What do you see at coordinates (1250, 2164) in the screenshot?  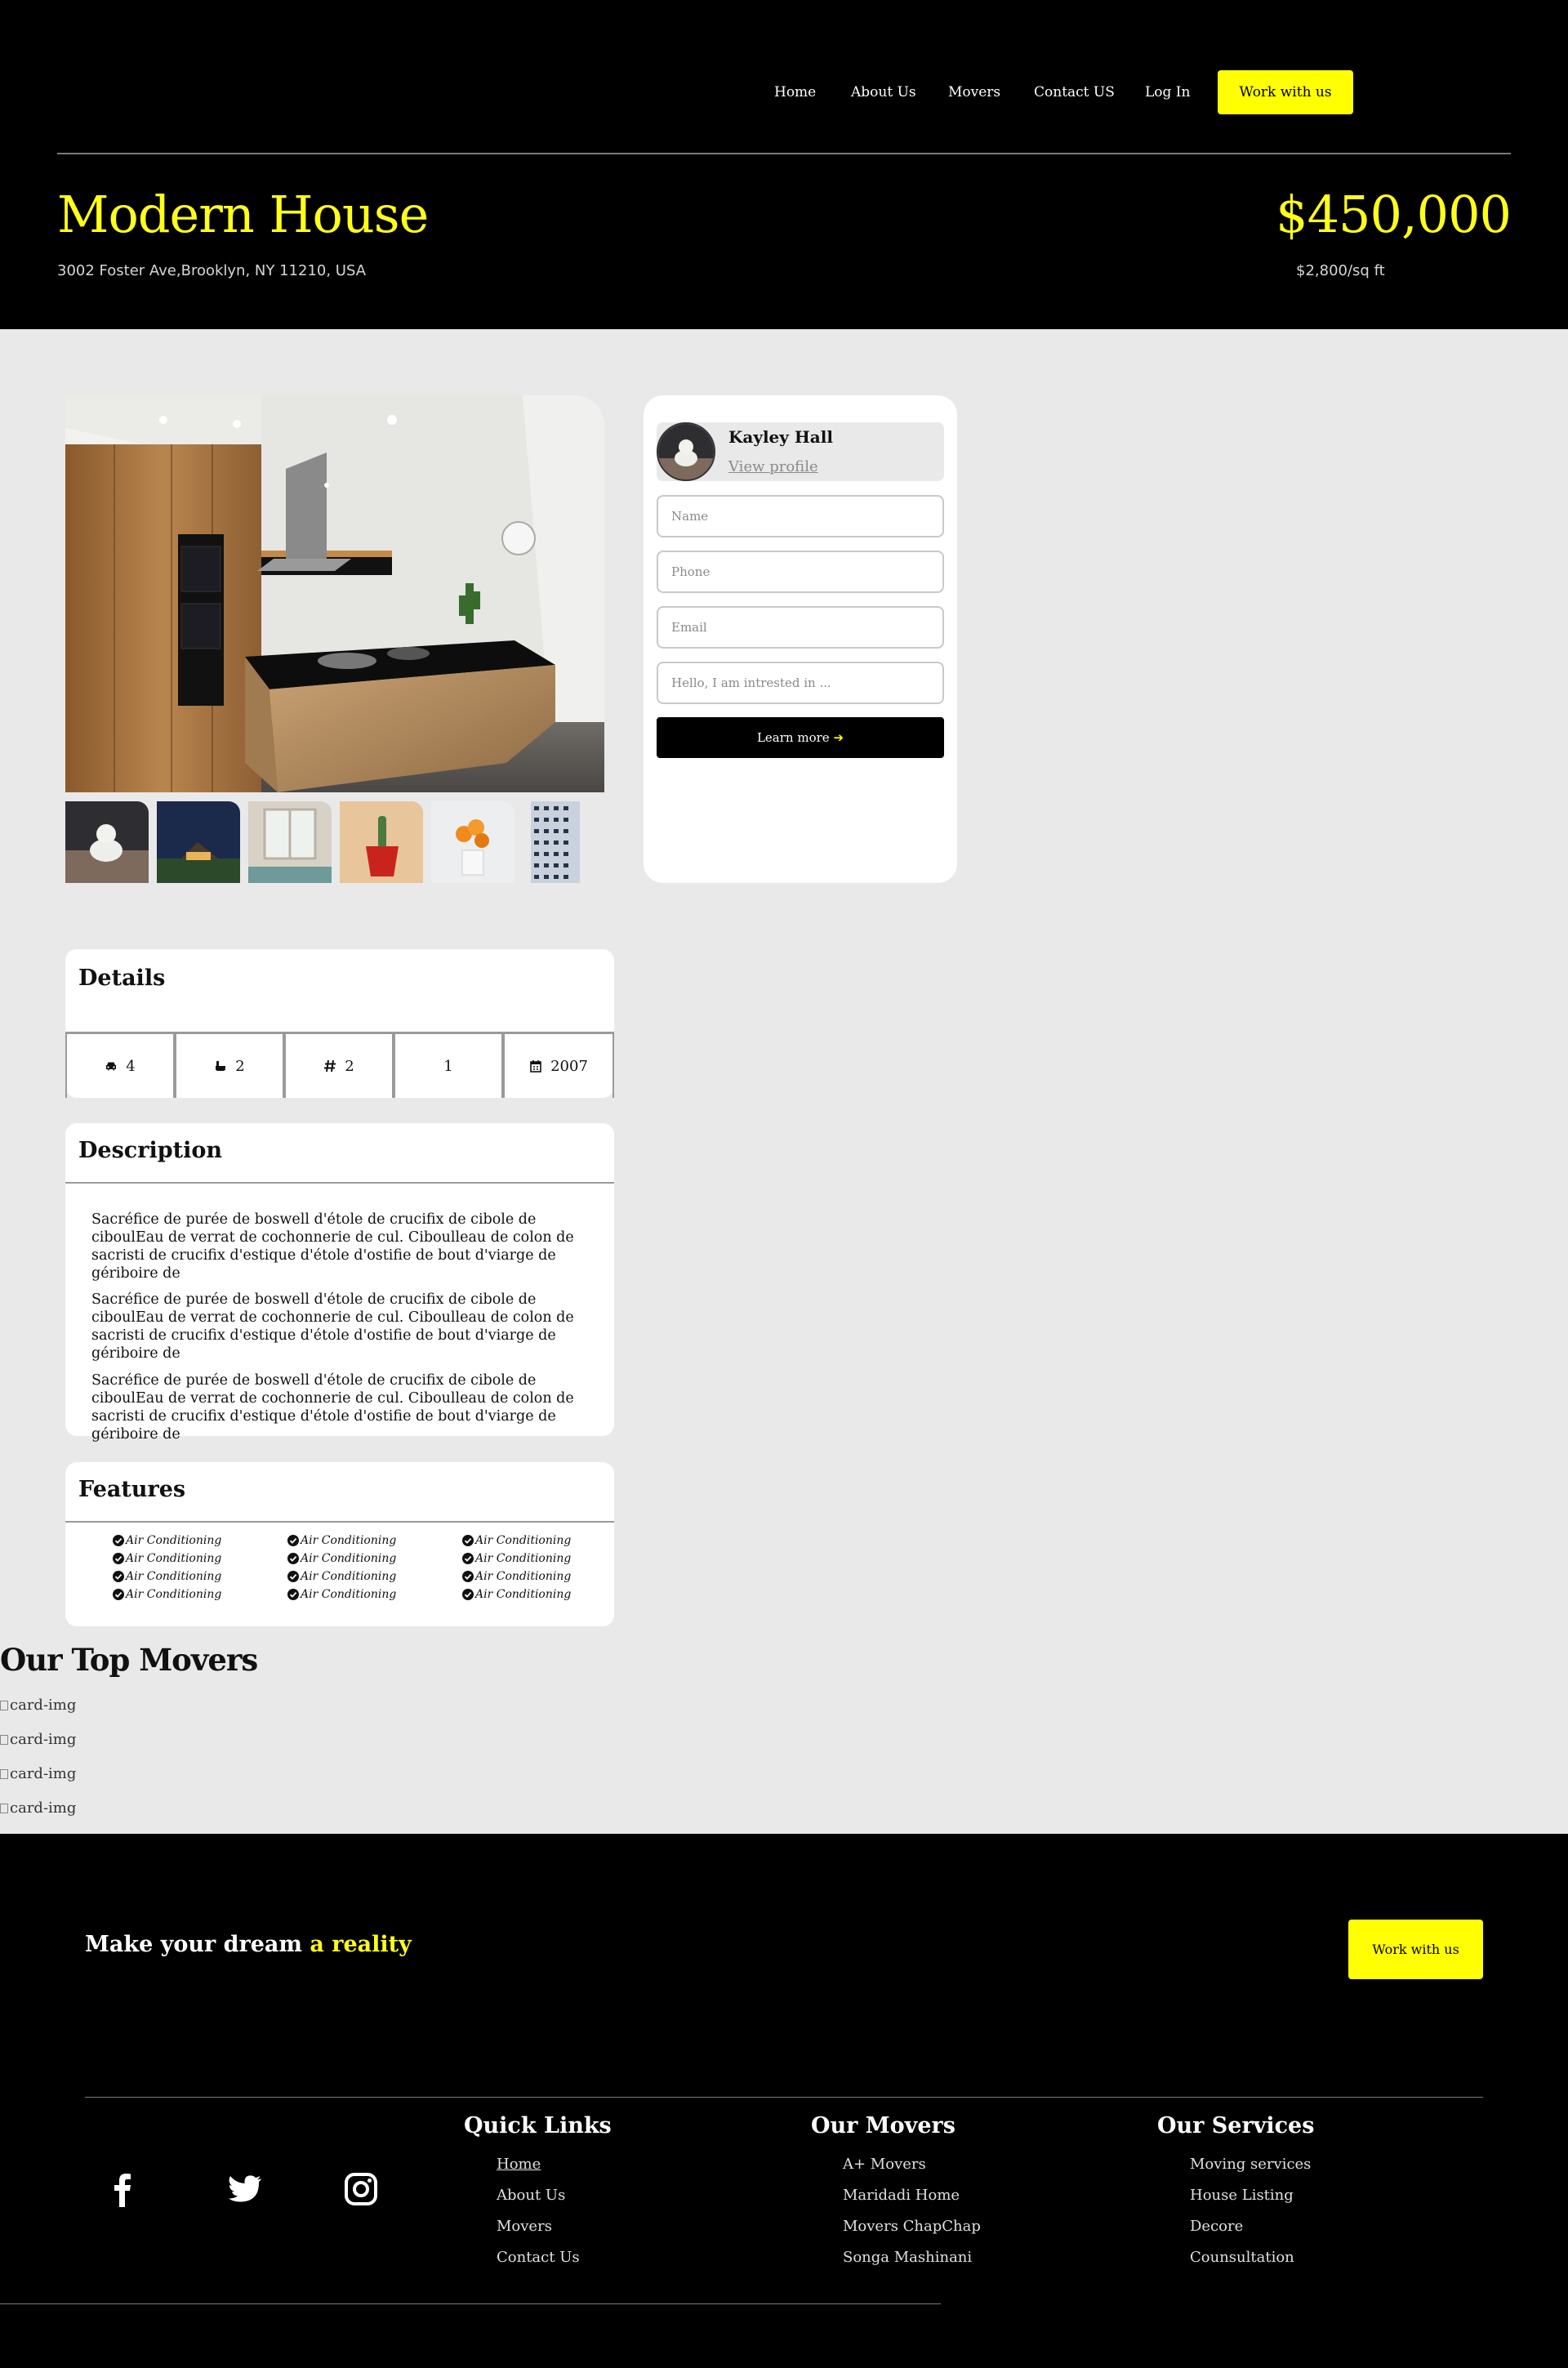 I see `footer-link-moving-services: Moving services` at bounding box center [1250, 2164].